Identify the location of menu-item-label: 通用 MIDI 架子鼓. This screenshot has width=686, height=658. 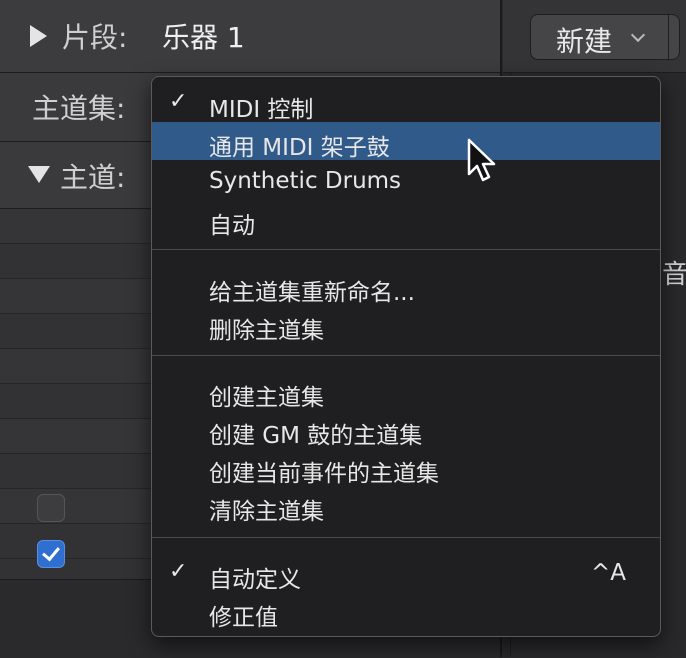
(299, 148).